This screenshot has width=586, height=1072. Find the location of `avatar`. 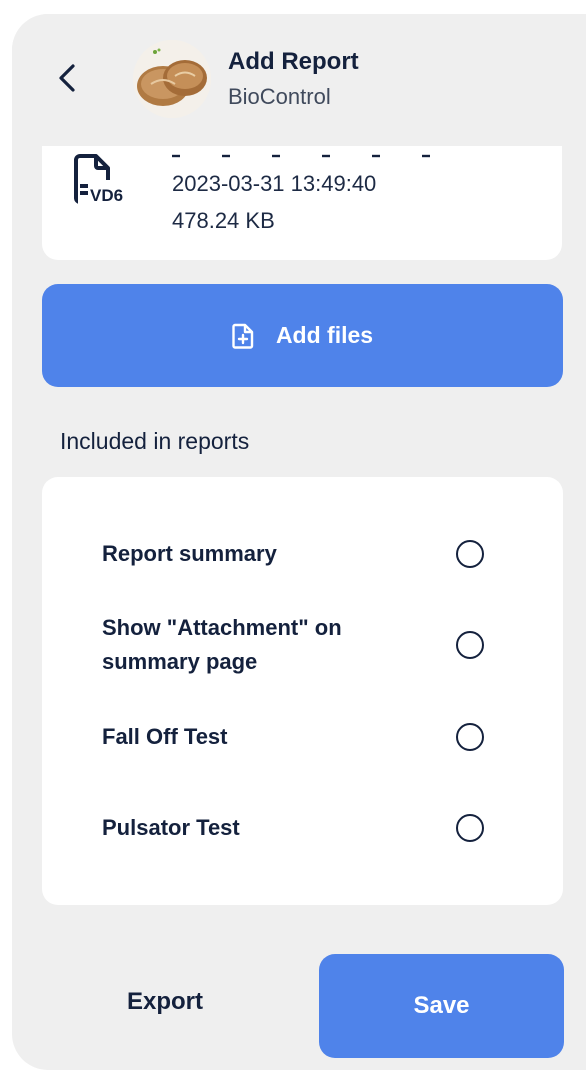

avatar is located at coordinates (172, 79).